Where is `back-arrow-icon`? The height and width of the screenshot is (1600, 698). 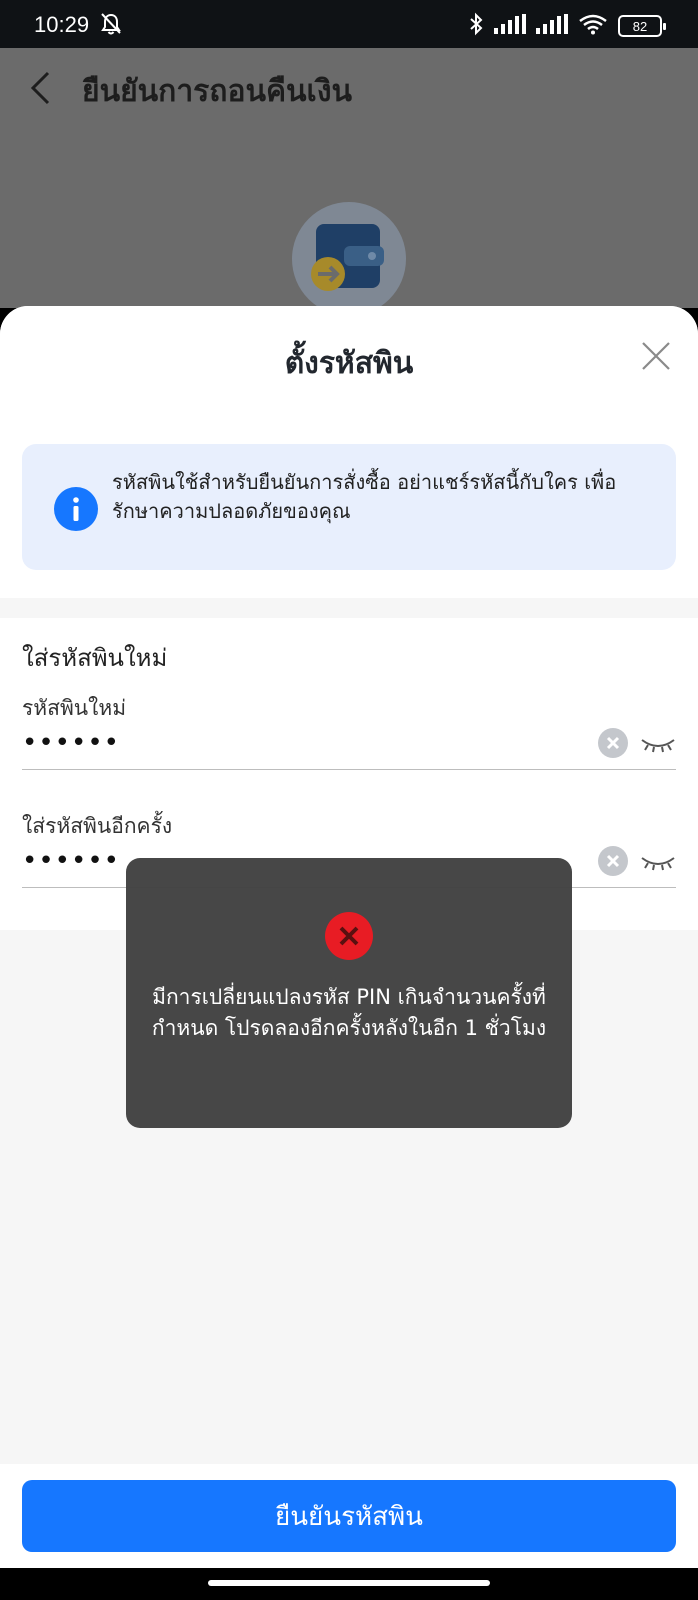
back-arrow-icon is located at coordinates (40, 90).